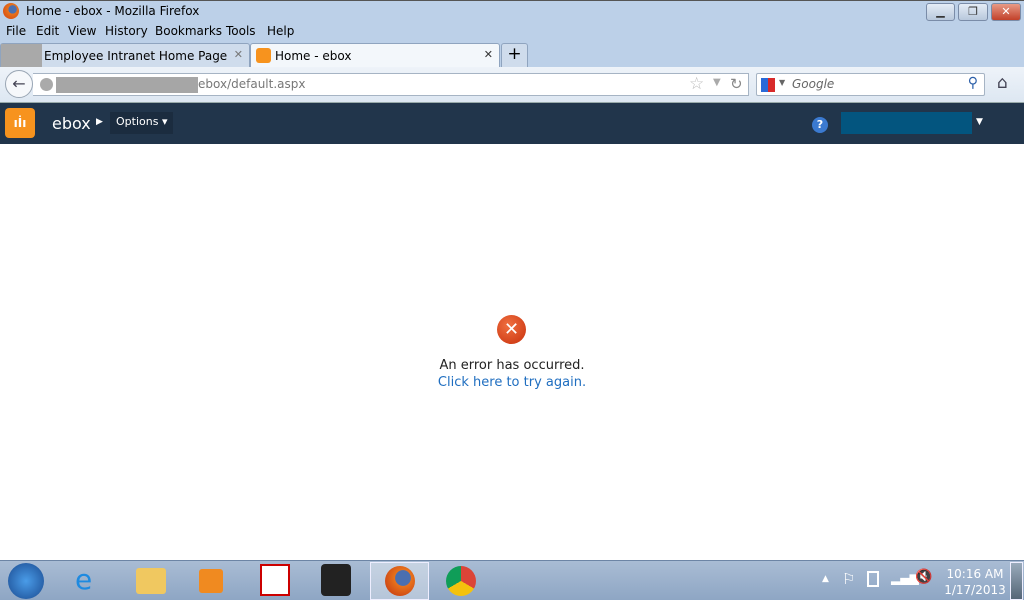 This screenshot has width=1024, height=600. Describe the element at coordinates (973, 83) in the screenshot. I see `search-icon: ⚲` at that location.